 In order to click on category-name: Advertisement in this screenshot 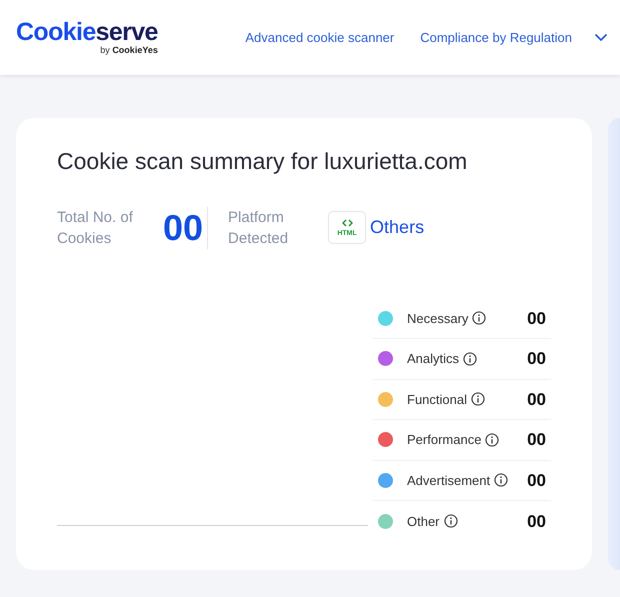, I will do `click(448, 481)`.